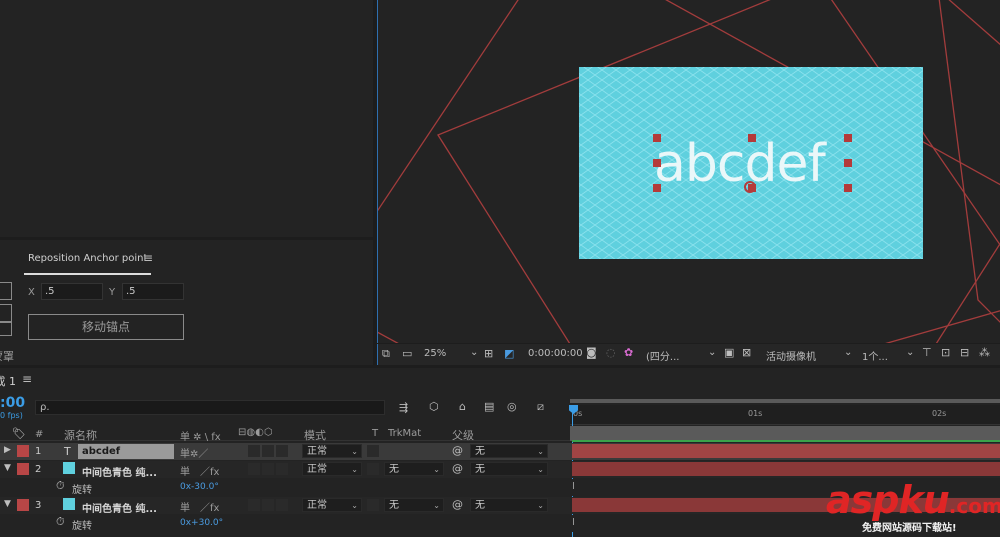 Image resolution: width=1000 pixels, height=537 pixels. I want to click on property-name: 旋转, so click(82, 526).